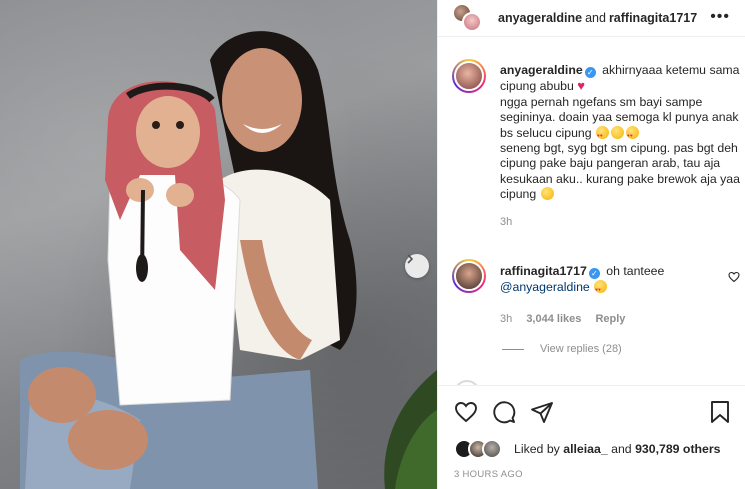  What do you see at coordinates (621, 449) in the screenshot?
I see `liked-by-and: and` at bounding box center [621, 449].